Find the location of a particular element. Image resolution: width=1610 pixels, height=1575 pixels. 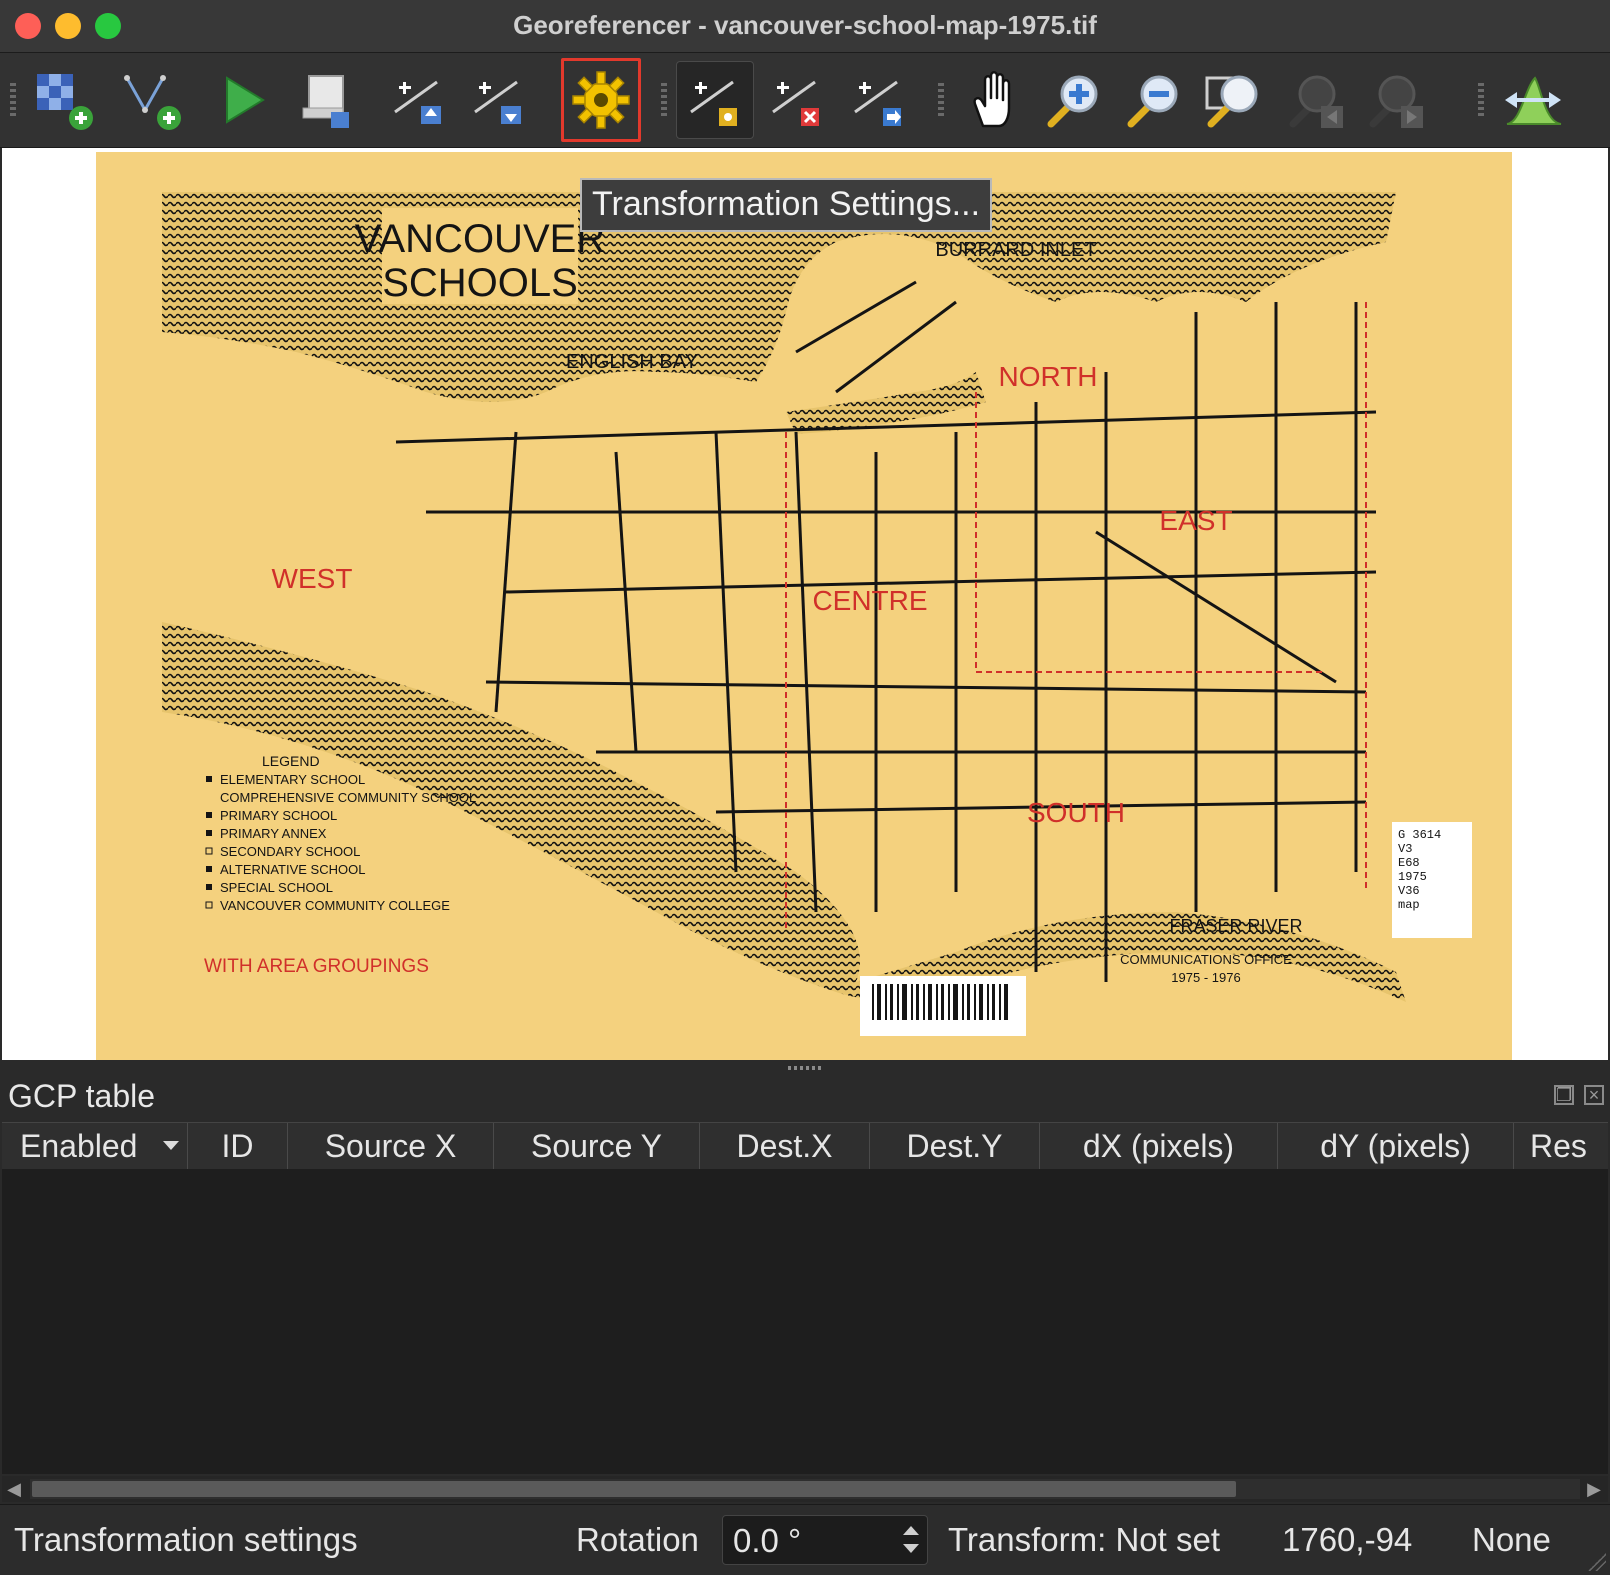

region-north-label: NORTH is located at coordinates (1047, 376).